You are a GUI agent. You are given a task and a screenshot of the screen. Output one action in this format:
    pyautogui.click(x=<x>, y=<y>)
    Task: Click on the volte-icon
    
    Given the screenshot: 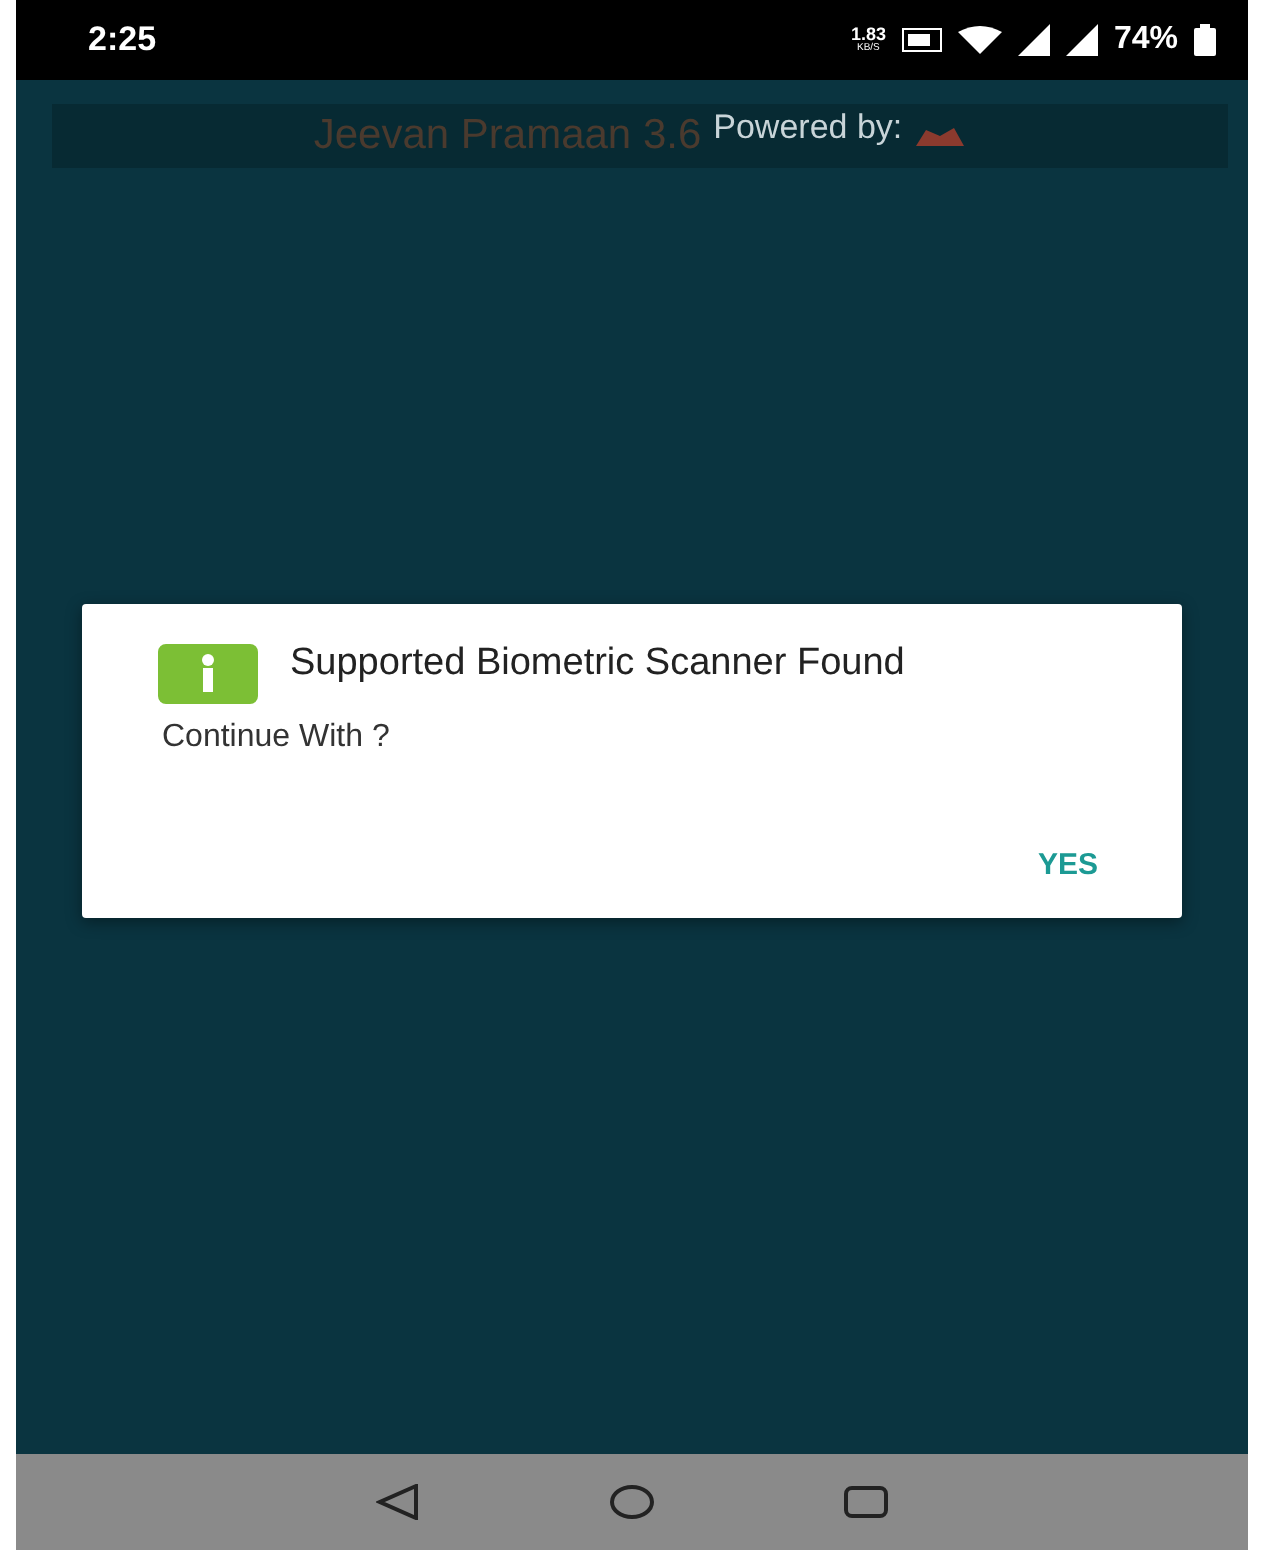 What is the action you would take?
    pyautogui.click(x=921, y=40)
    